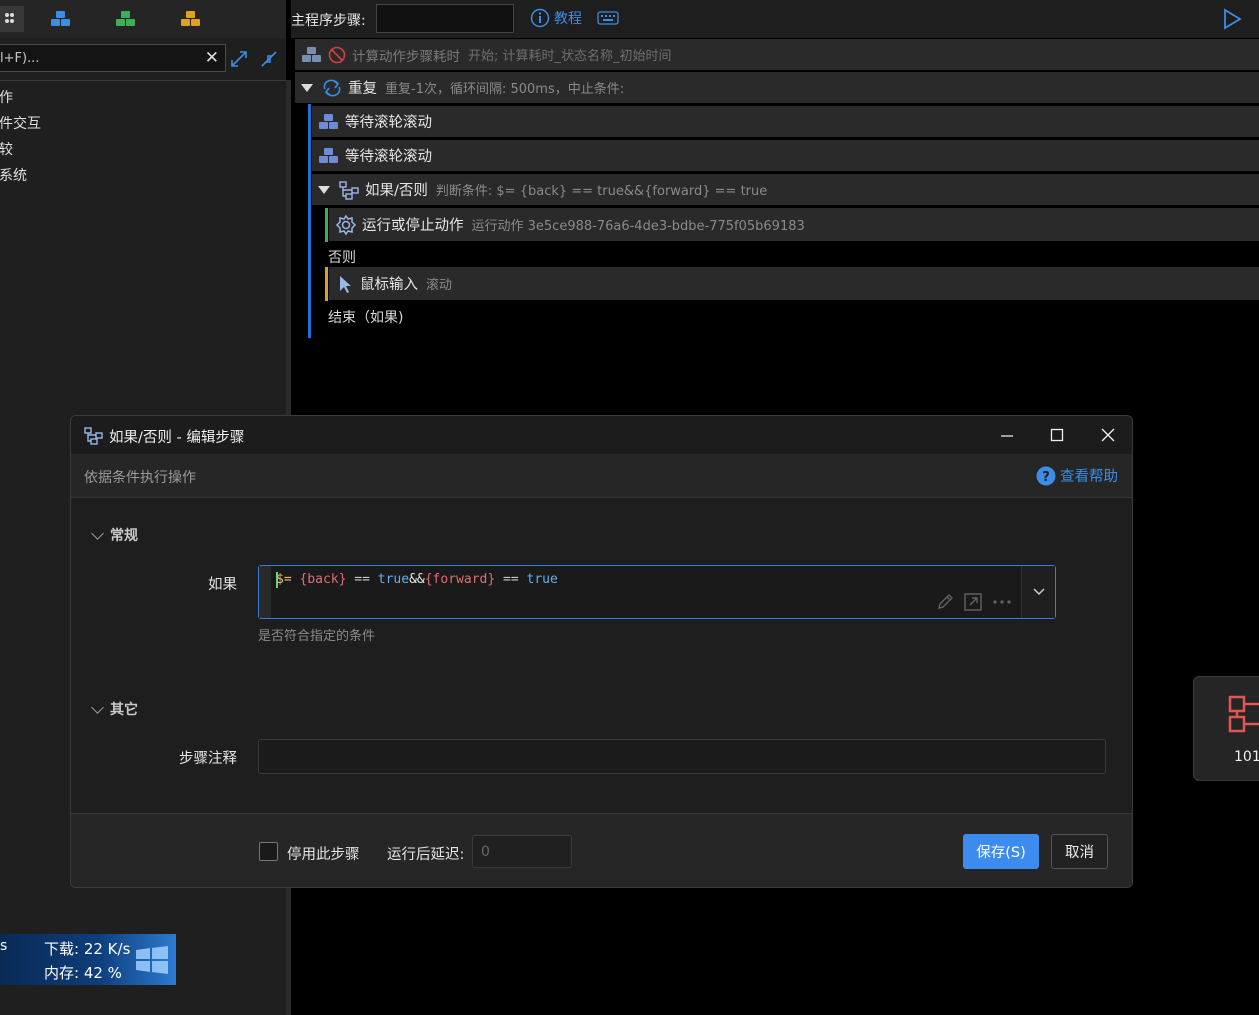 The width and height of the screenshot is (1259, 1015). What do you see at coordinates (396, 191) in the screenshot?
I see `step-name: 如果/否则` at bounding box center [396, 191].